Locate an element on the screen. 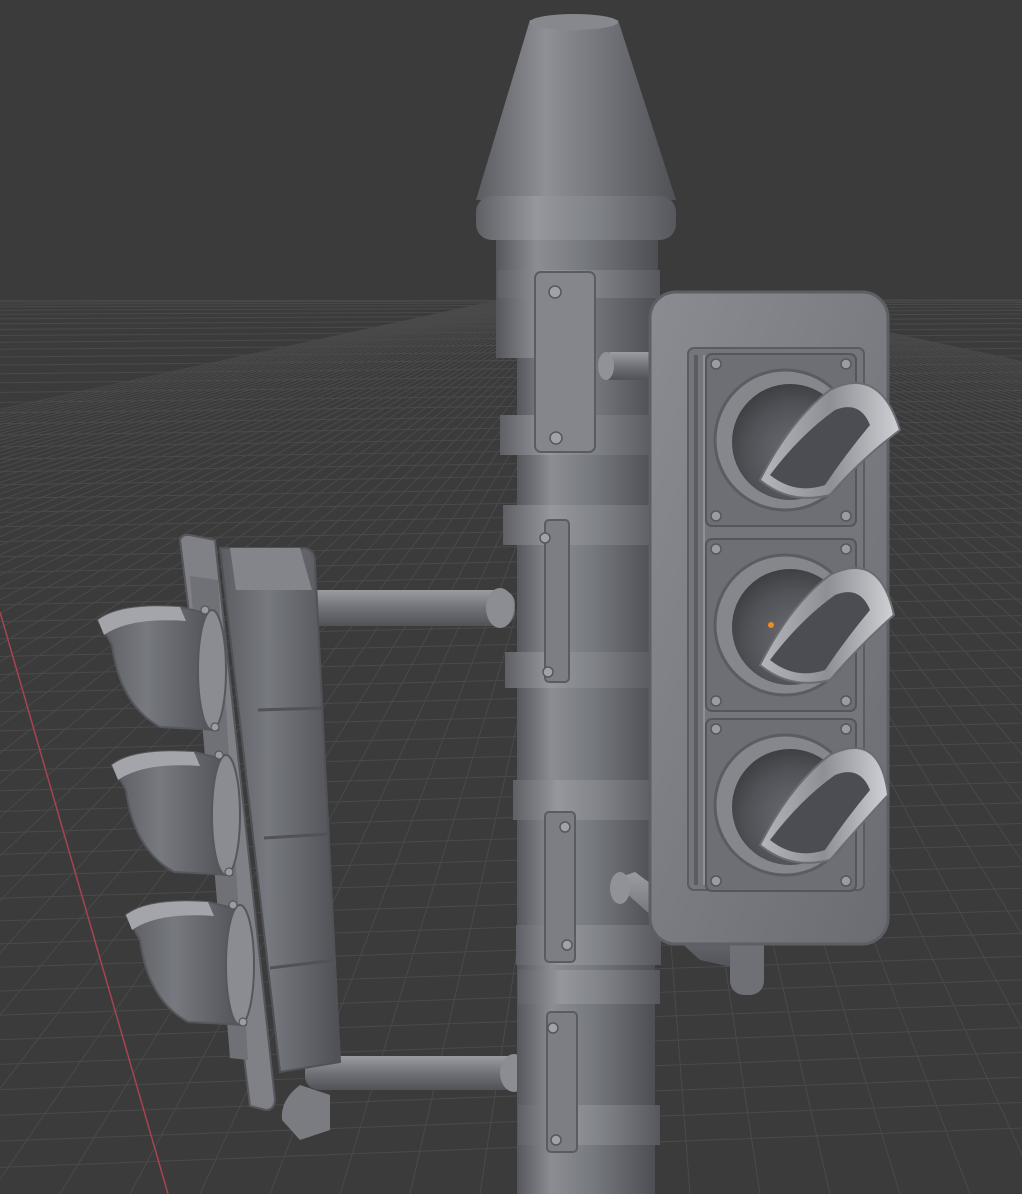 This screenshot has height=1194, width=1022. origin-marker is located at coordinates (771, 625).